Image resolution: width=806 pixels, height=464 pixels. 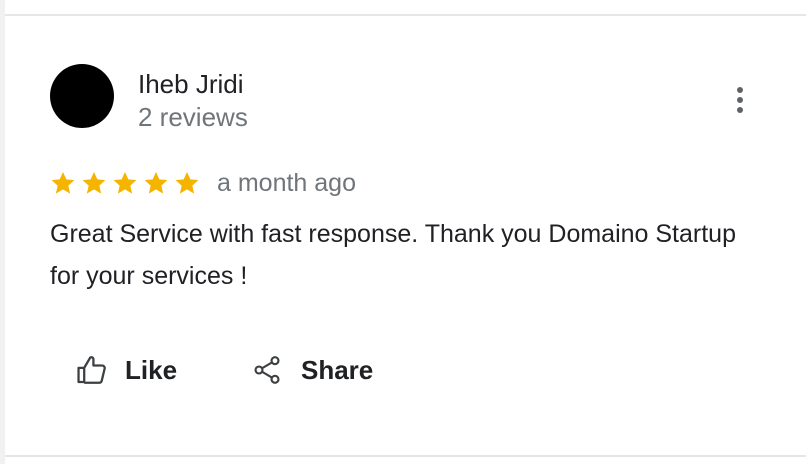 I want to click on star-rating, so click(x=125, y=183).